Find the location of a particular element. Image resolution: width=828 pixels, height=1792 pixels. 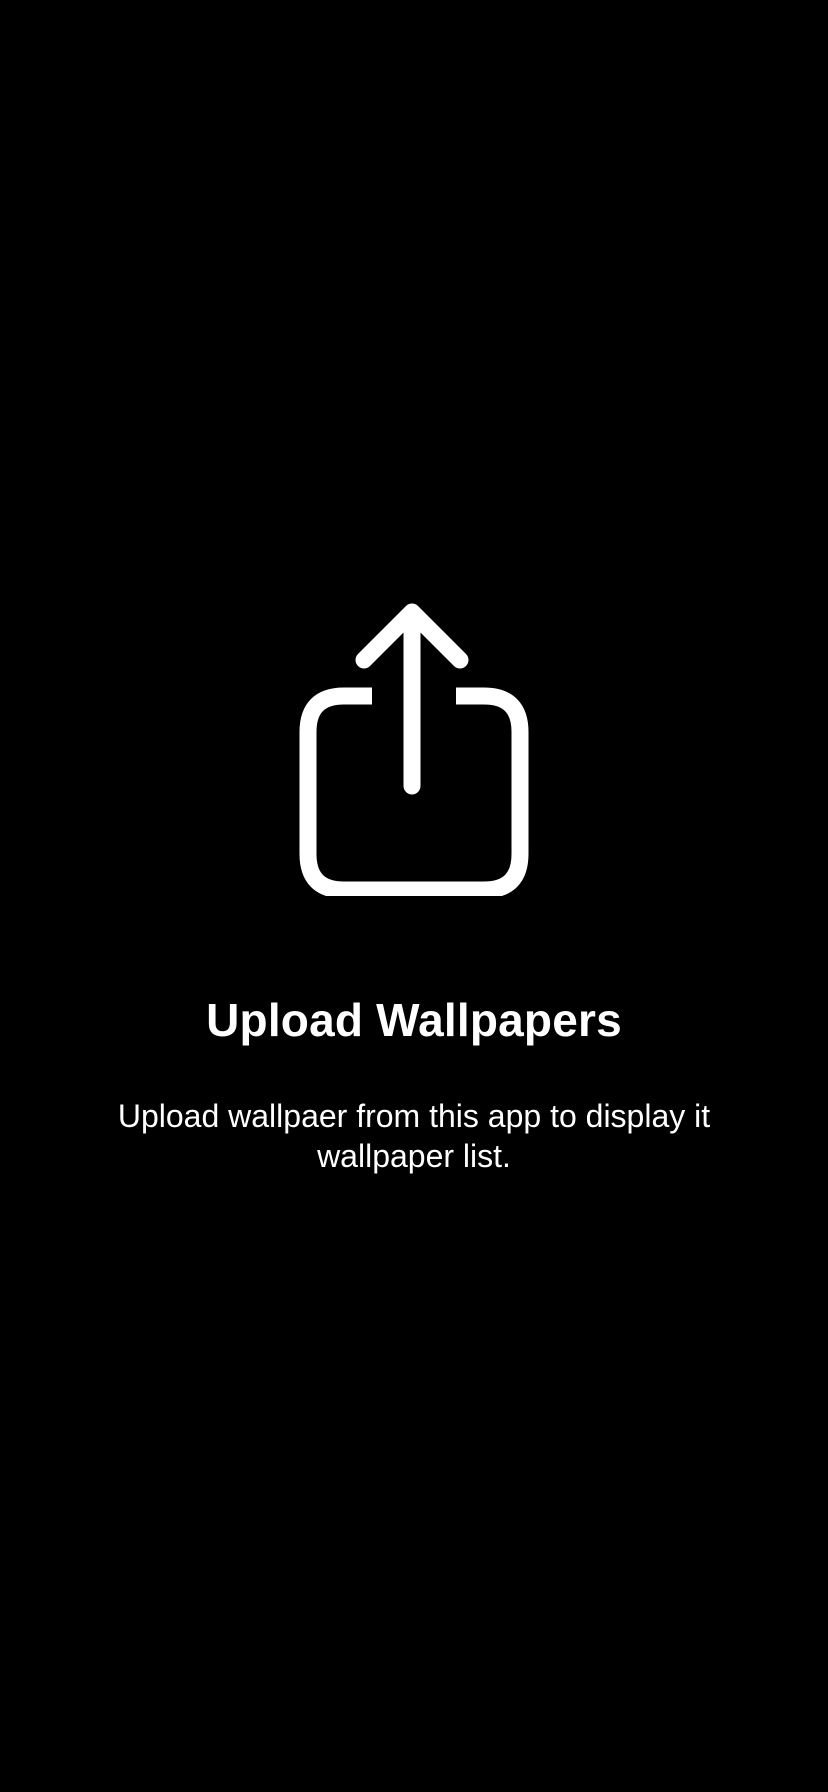

empty-state-title: Upload Wallpapers is located at coordinates (414, 1020).